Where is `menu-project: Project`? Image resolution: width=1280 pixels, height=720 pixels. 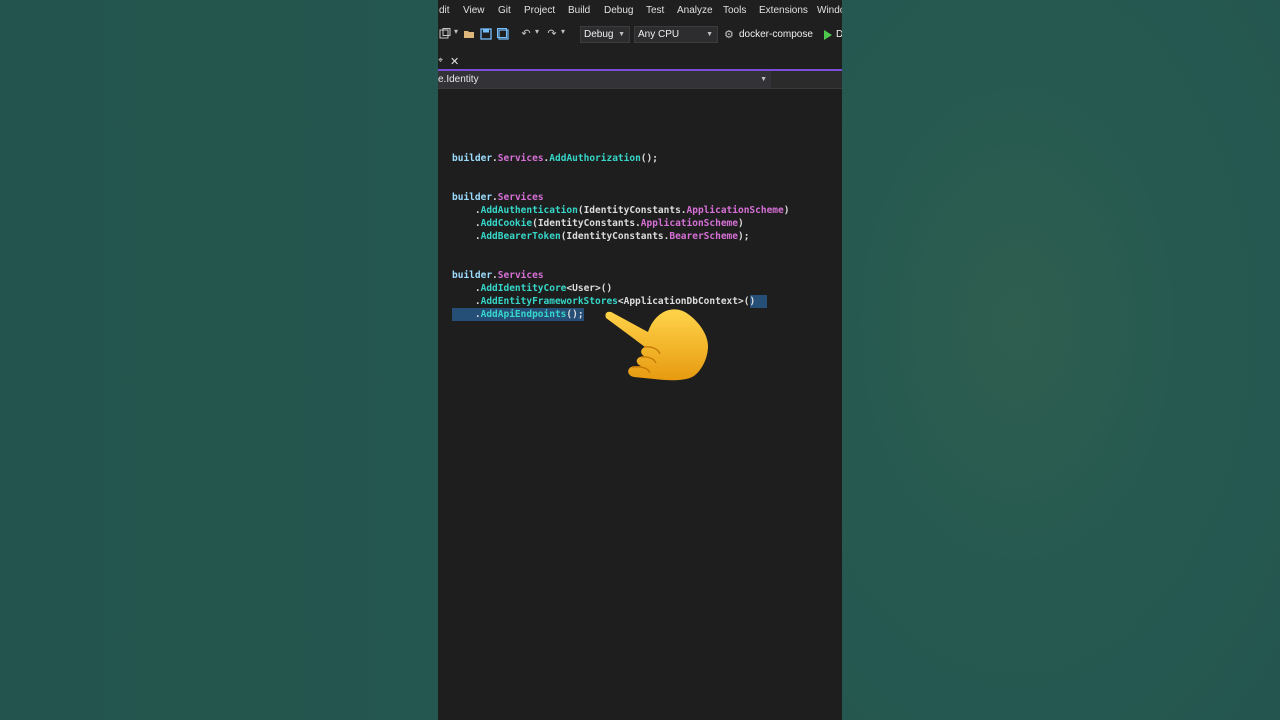
menu-project: Project is located at coordinates (539, 10).